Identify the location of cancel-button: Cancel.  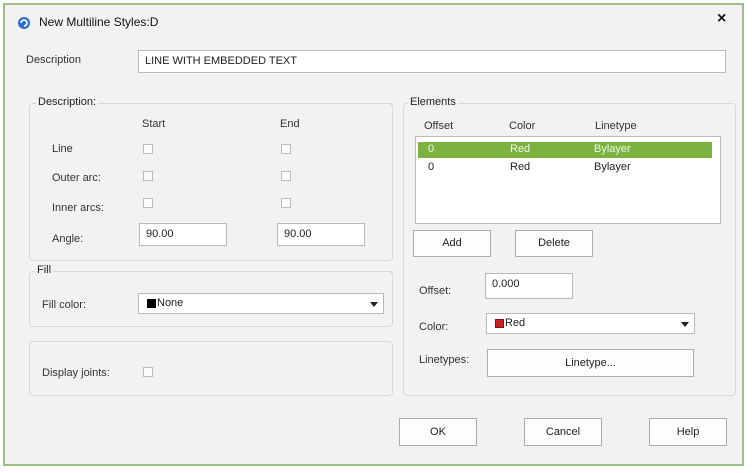
(563, 432).